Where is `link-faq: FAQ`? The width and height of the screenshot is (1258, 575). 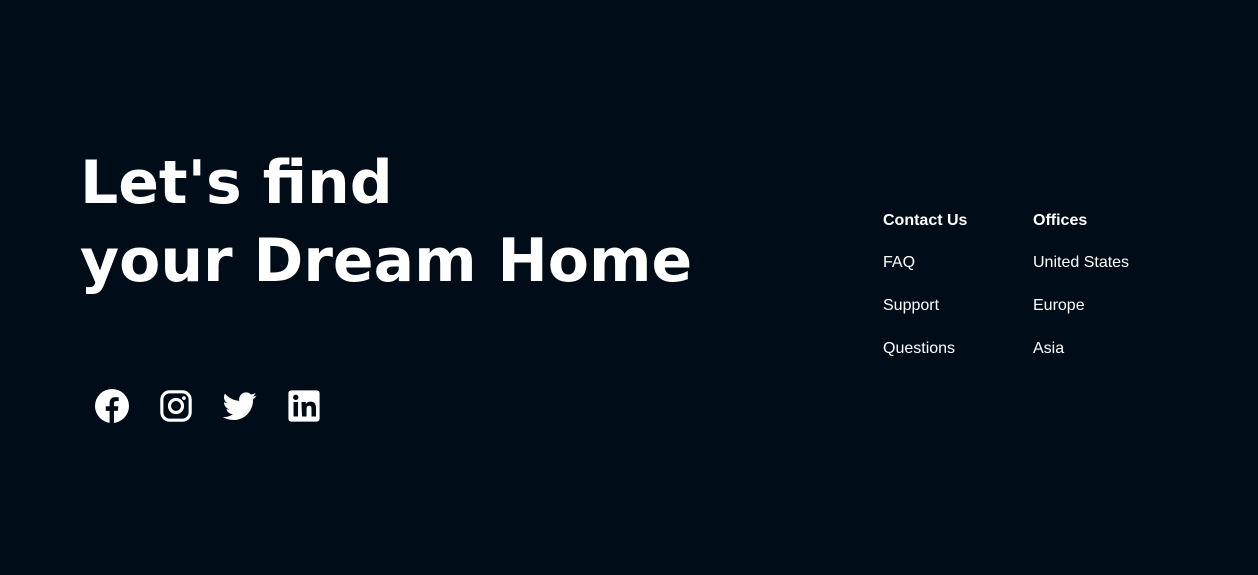 link-faq: FAQ is located at coordinates (925, 263).